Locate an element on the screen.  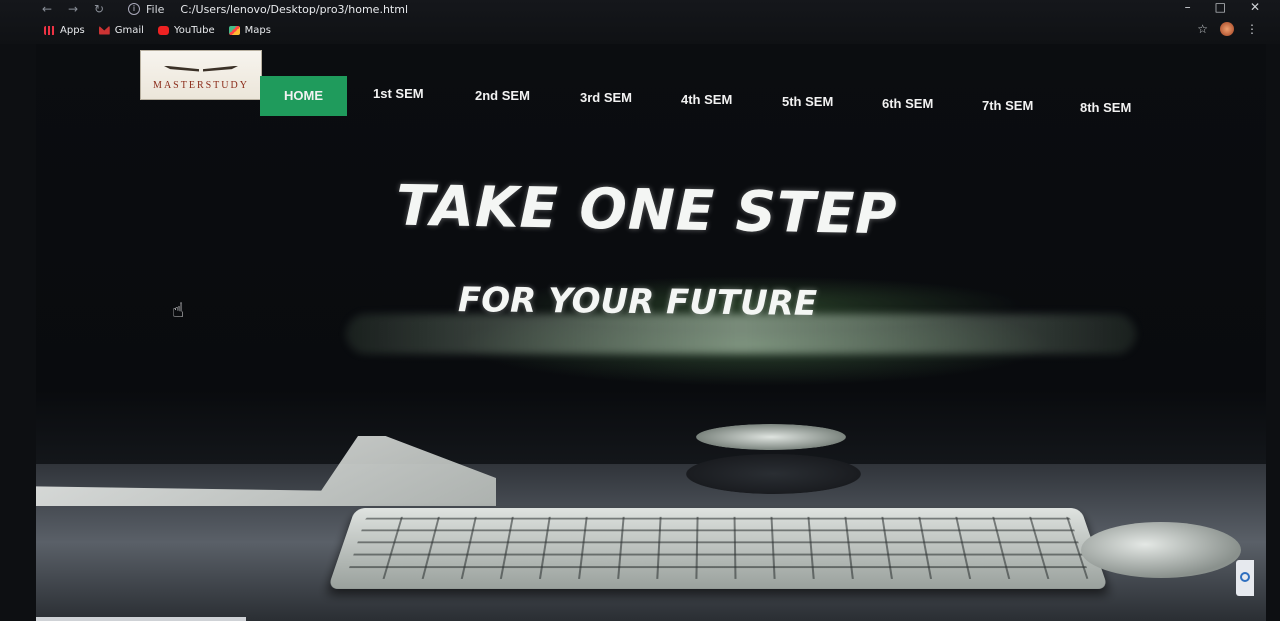
background-monitor-stand is located at coordinates (771, 437).